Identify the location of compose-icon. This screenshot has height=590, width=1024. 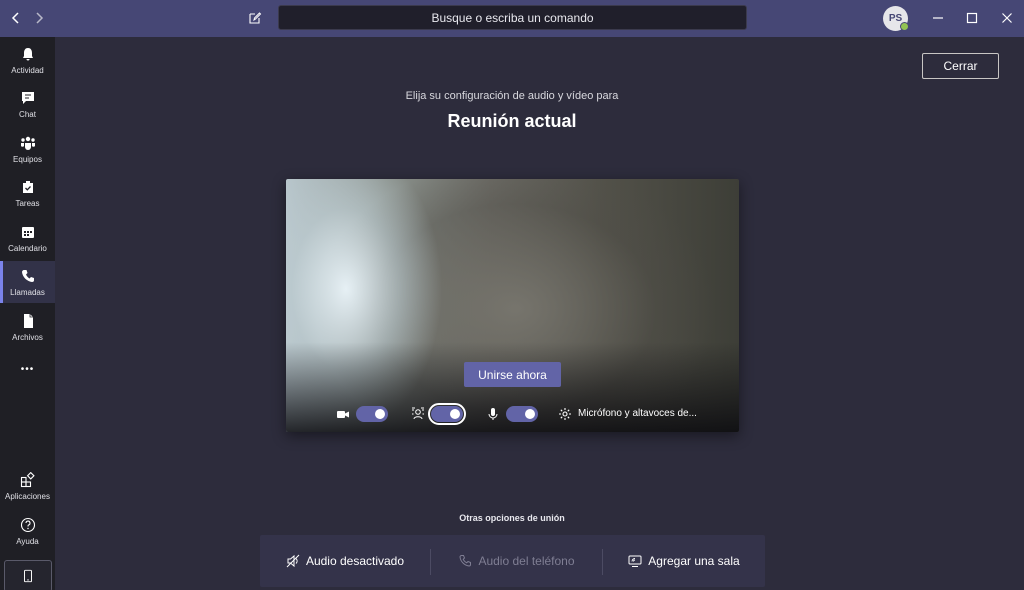
(255, 18).